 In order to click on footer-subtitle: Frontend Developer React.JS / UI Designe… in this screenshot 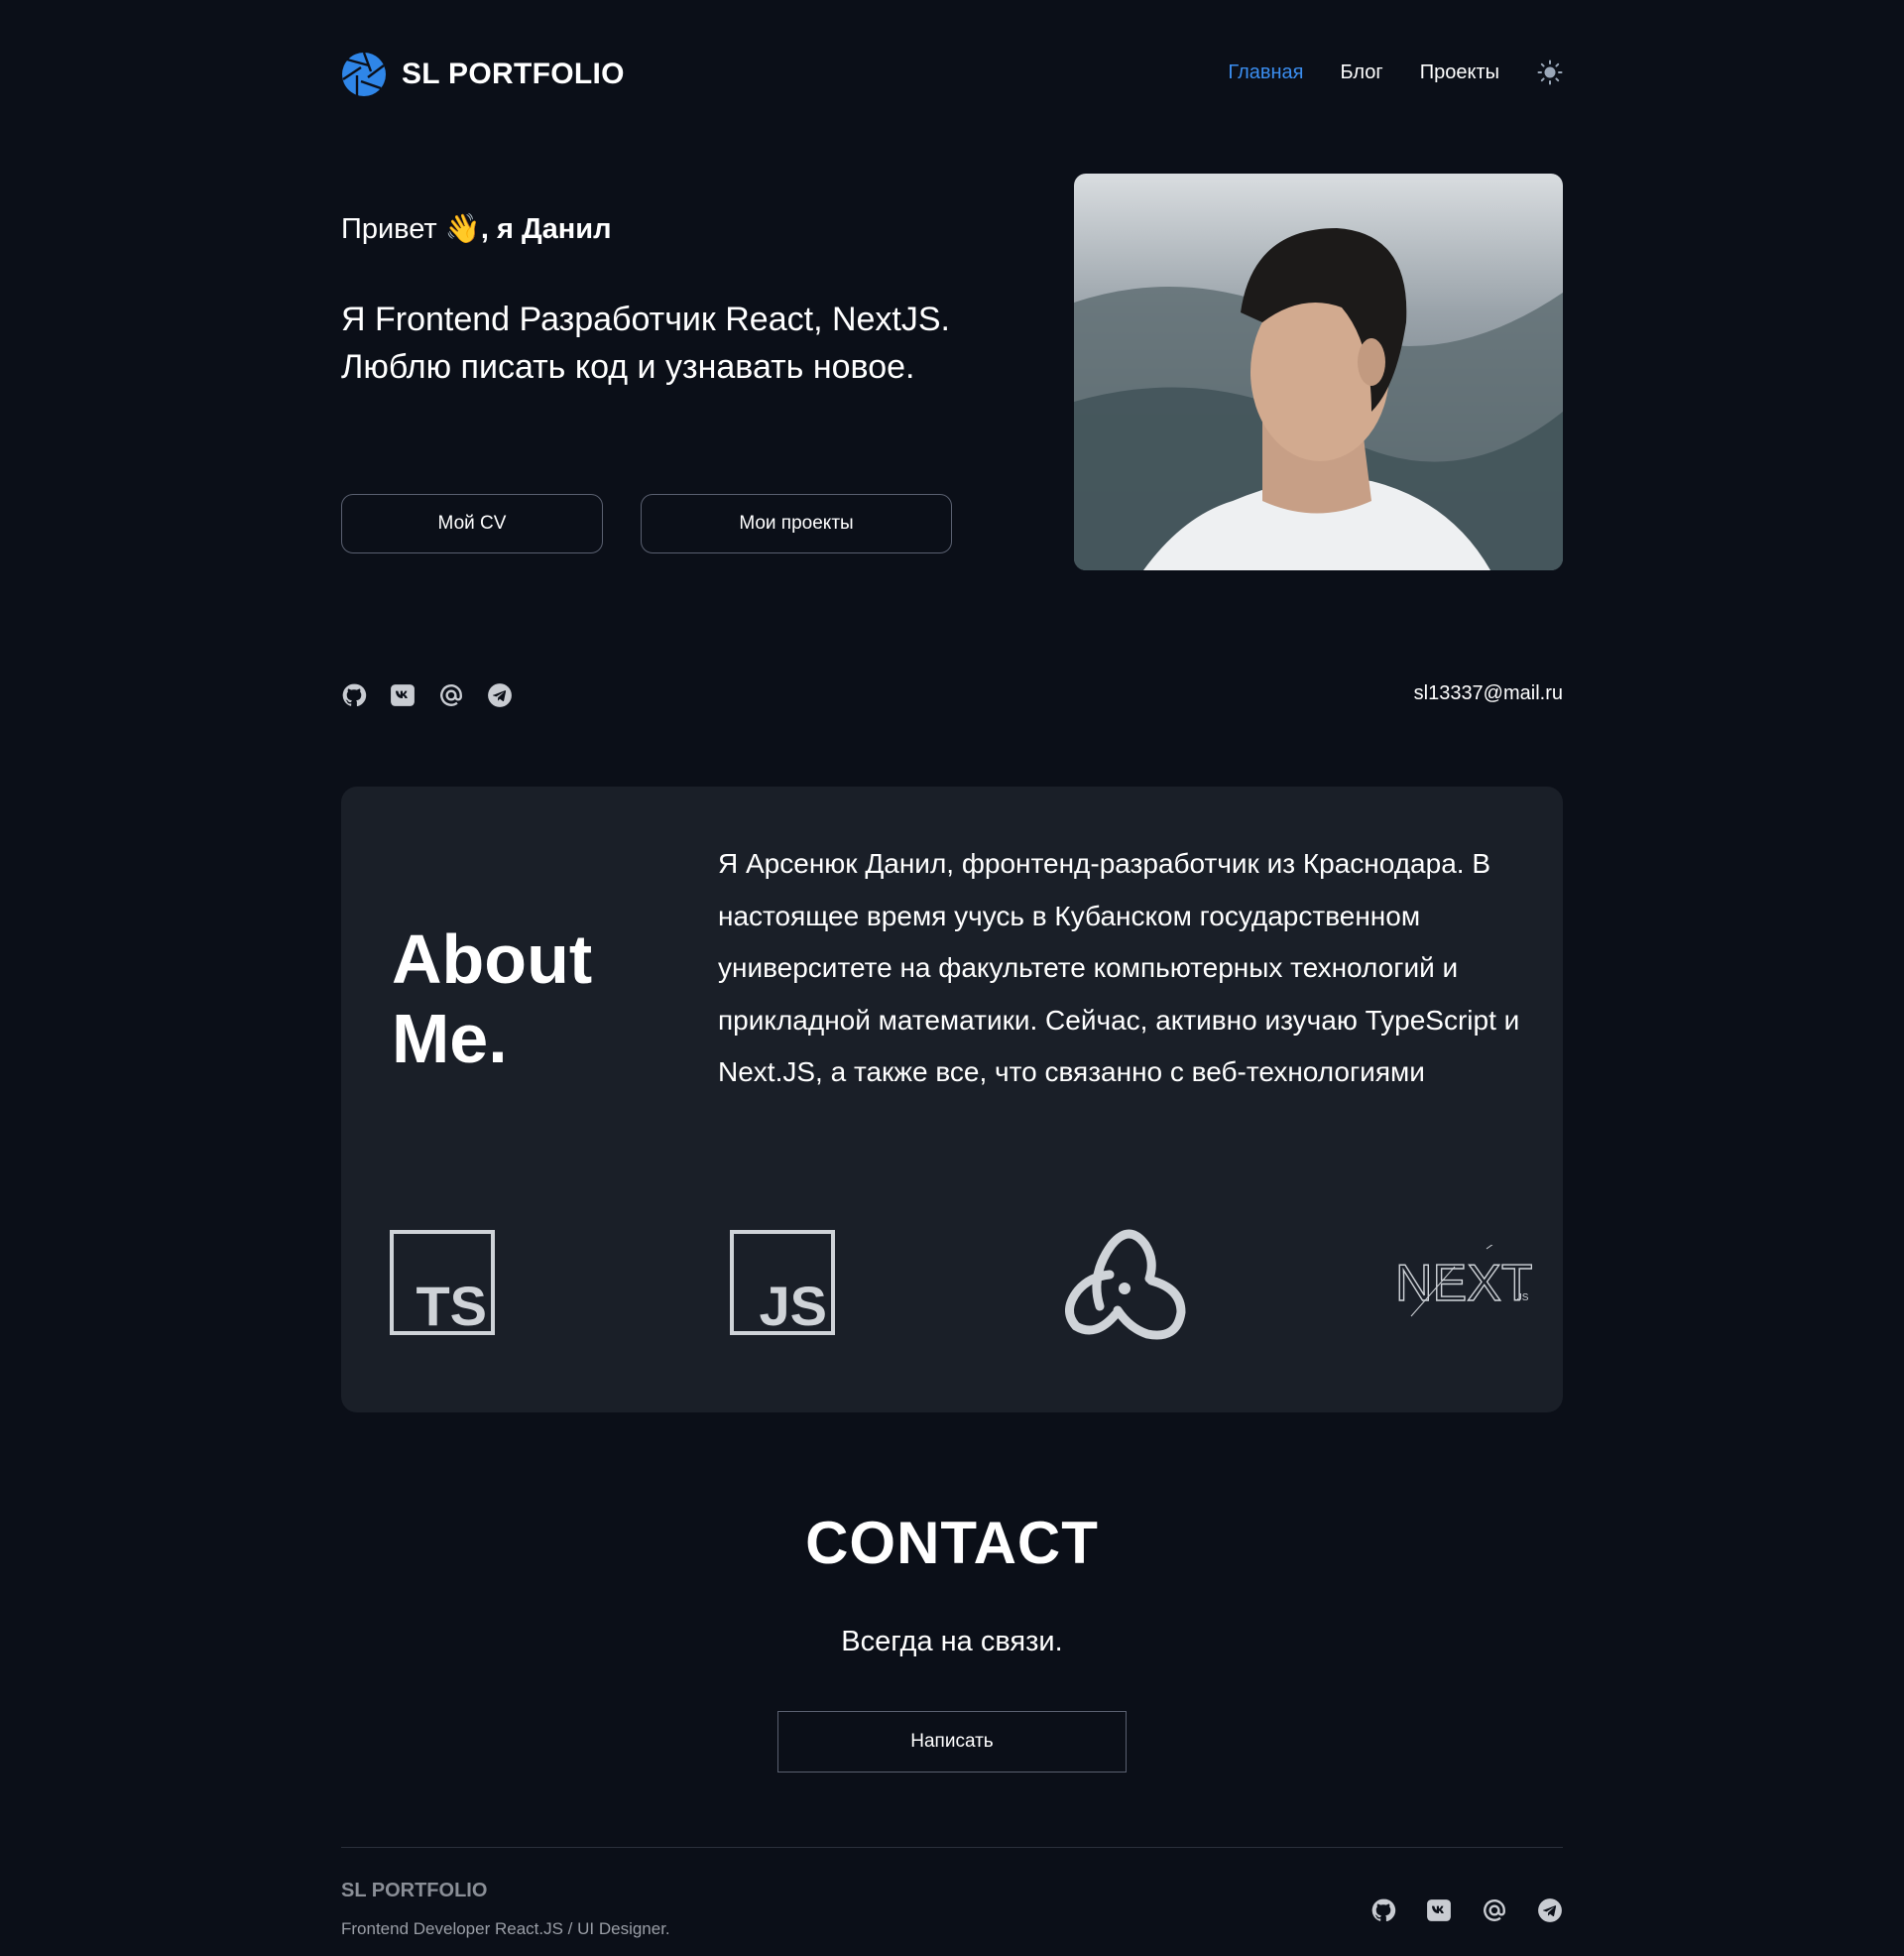, I will do `click(505, 1928)`.